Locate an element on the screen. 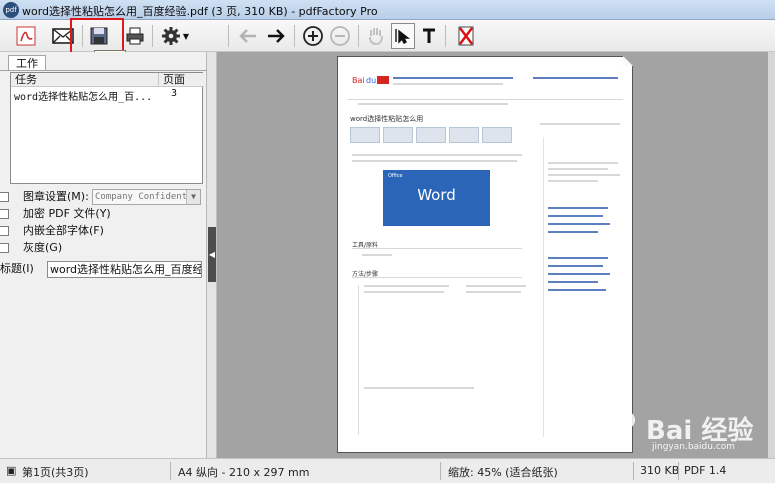 The width and height of the screenshot is (775, 483). zoom-in-icon is located at coordinates (313, 36).